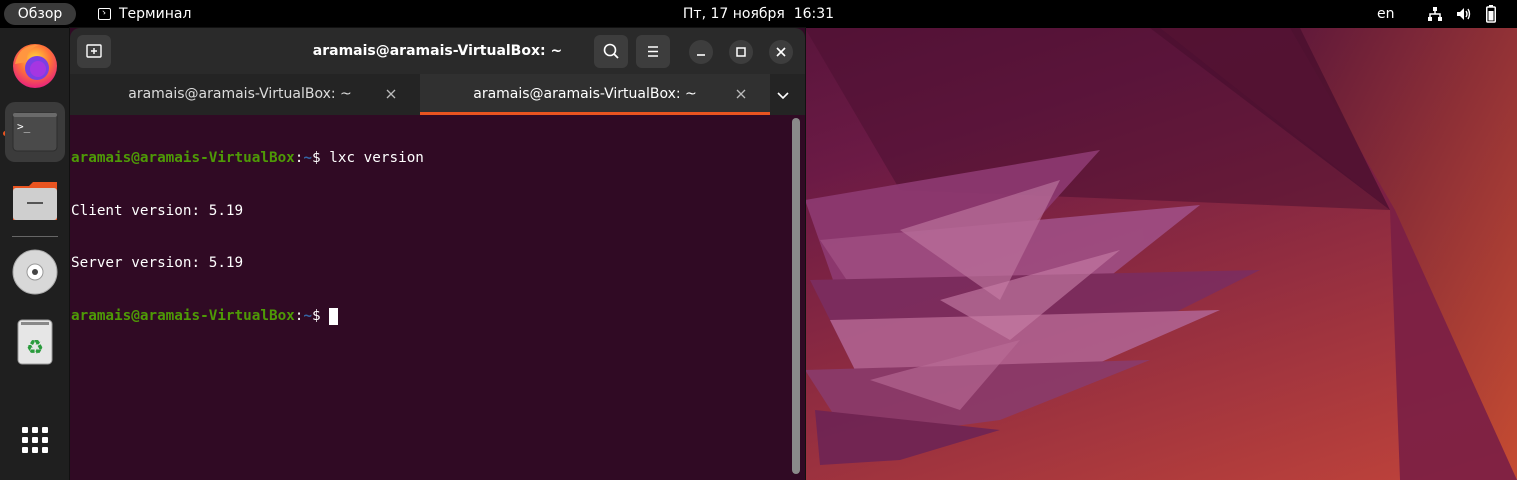 The image size is (1517, 480). I want to click on terminal-line: Client version: 5.19, so click(157, 210).